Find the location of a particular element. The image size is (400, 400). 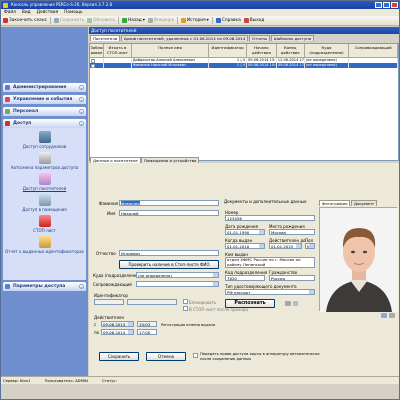

nav-visitor-access: Доступ посетителей is located at coordinates (44, 182).